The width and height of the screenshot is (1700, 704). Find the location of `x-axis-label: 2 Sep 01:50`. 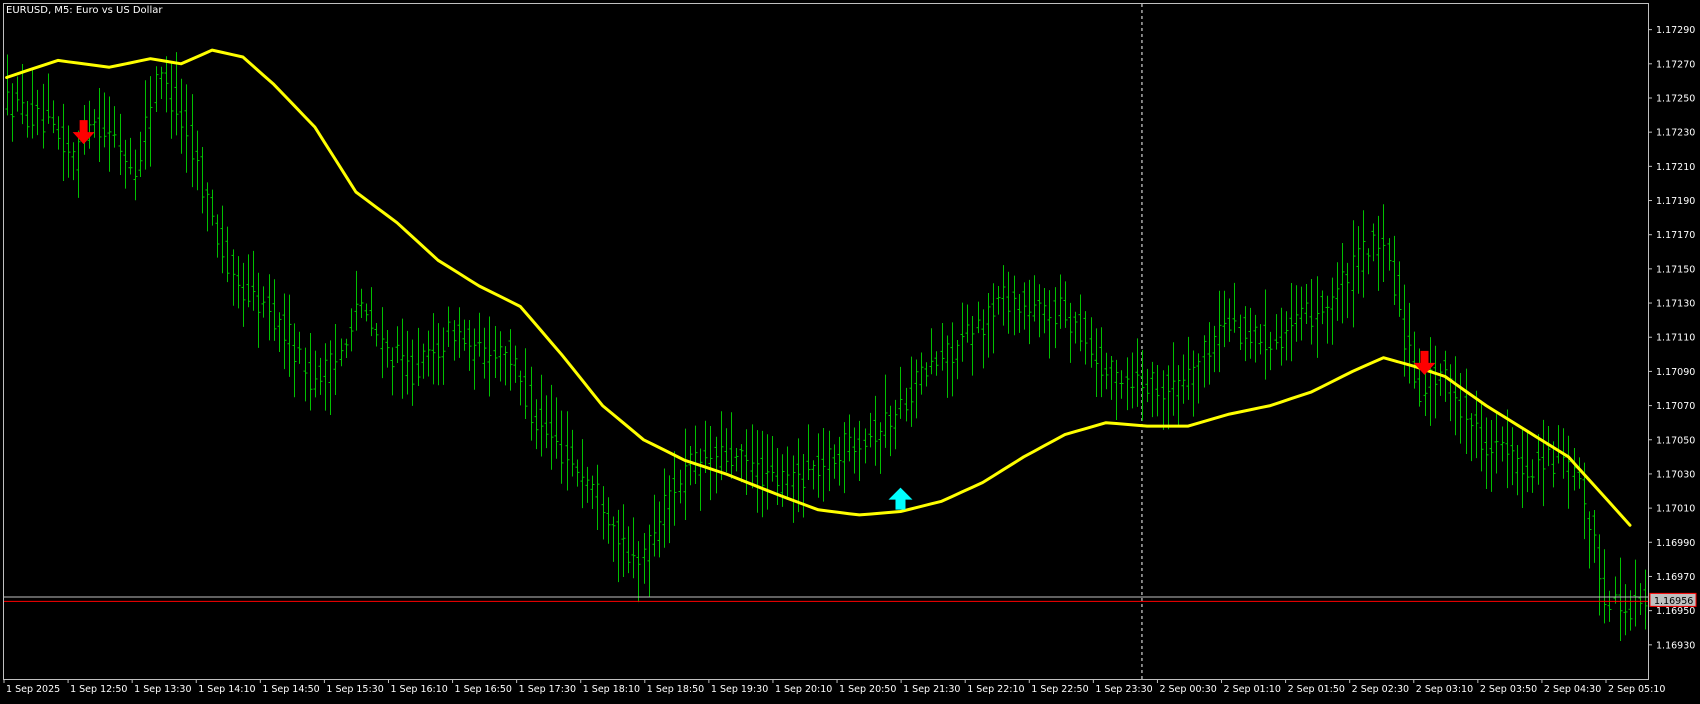

x-axis-label: 2 Sep 01:50 is located at coordinates (1316, 689).